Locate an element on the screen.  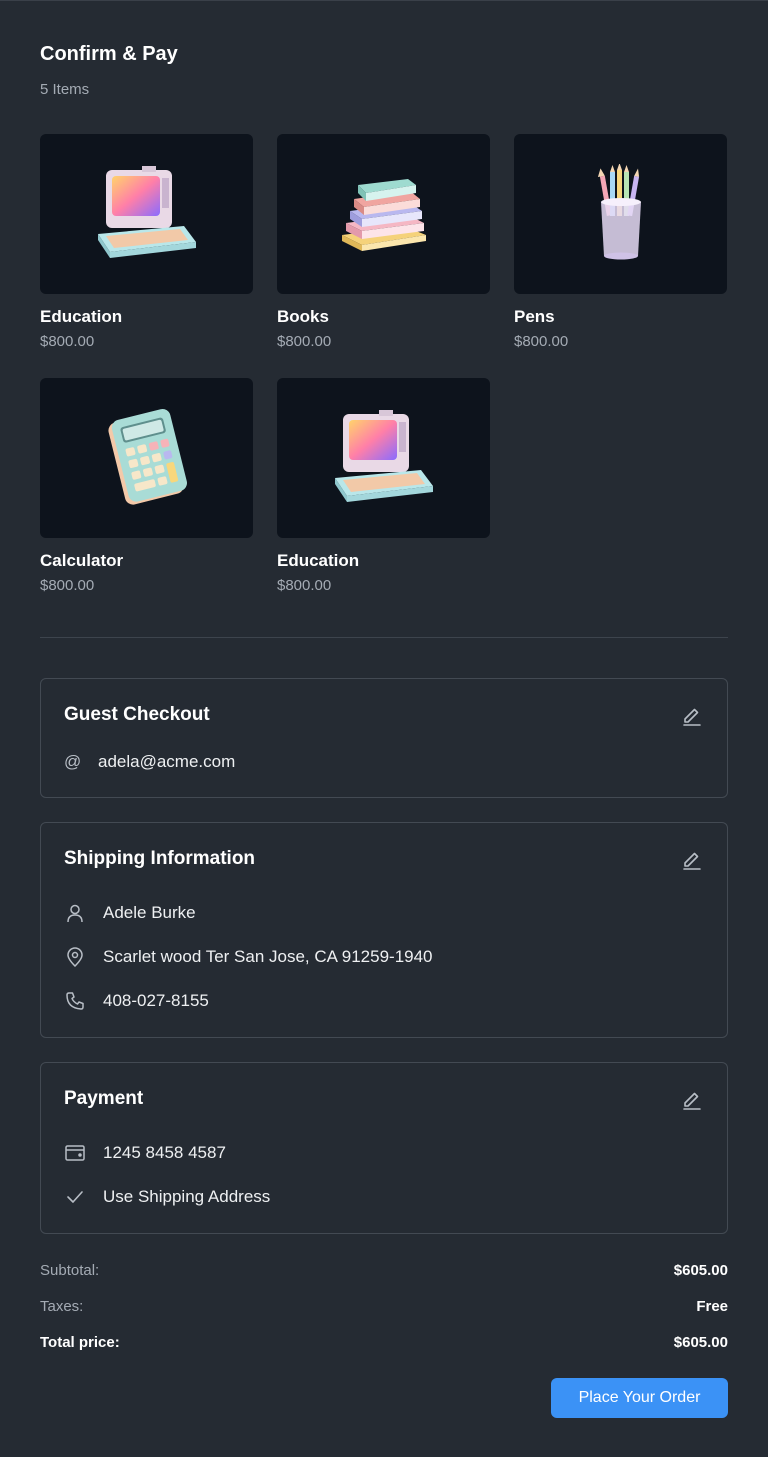
shipping-phone-row: 408-027-8155 is located at coordinates (136, 1001).